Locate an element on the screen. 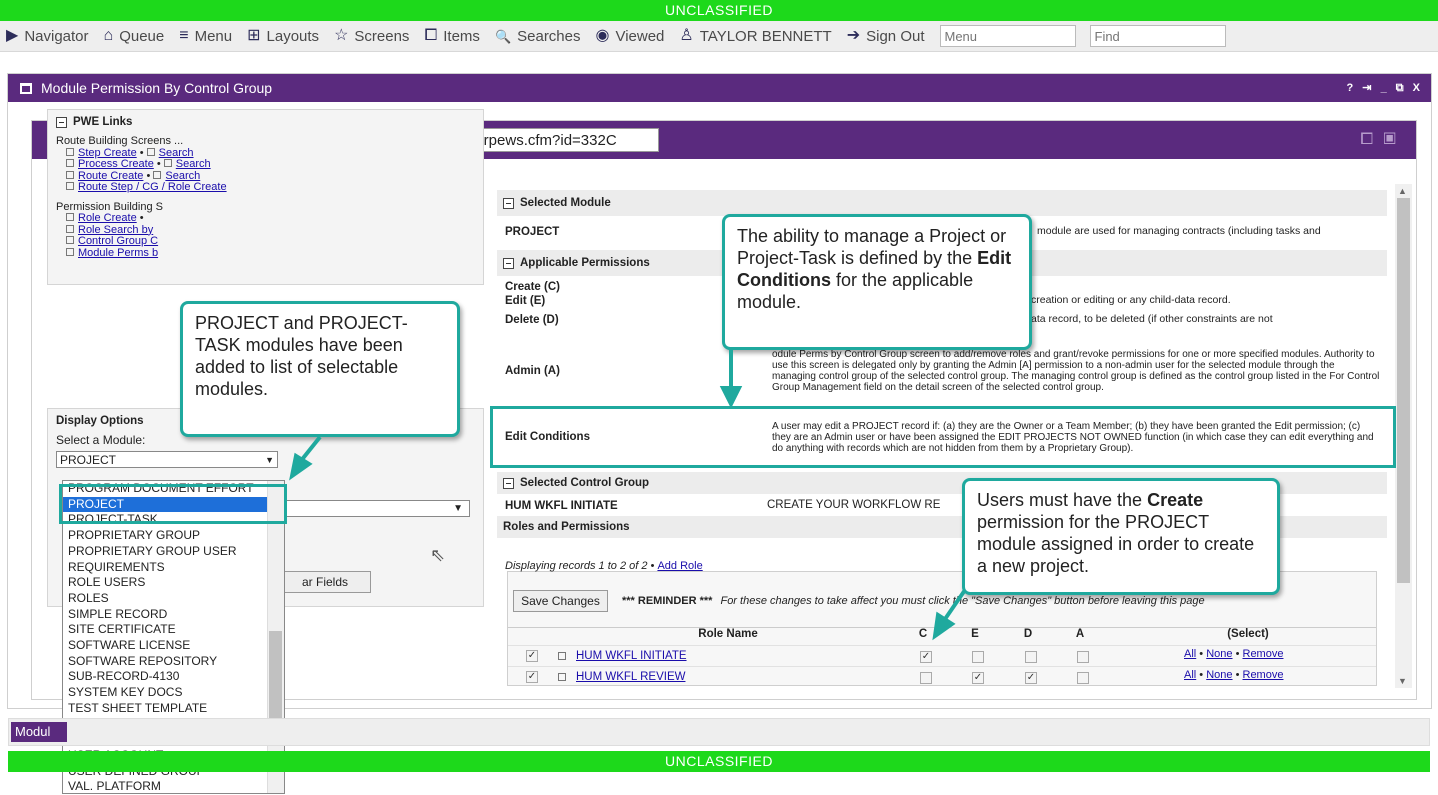 The height and width of the screenshot is (795, 1438). nav-screens: ☆ Screens is located at coordinates (371, 36).